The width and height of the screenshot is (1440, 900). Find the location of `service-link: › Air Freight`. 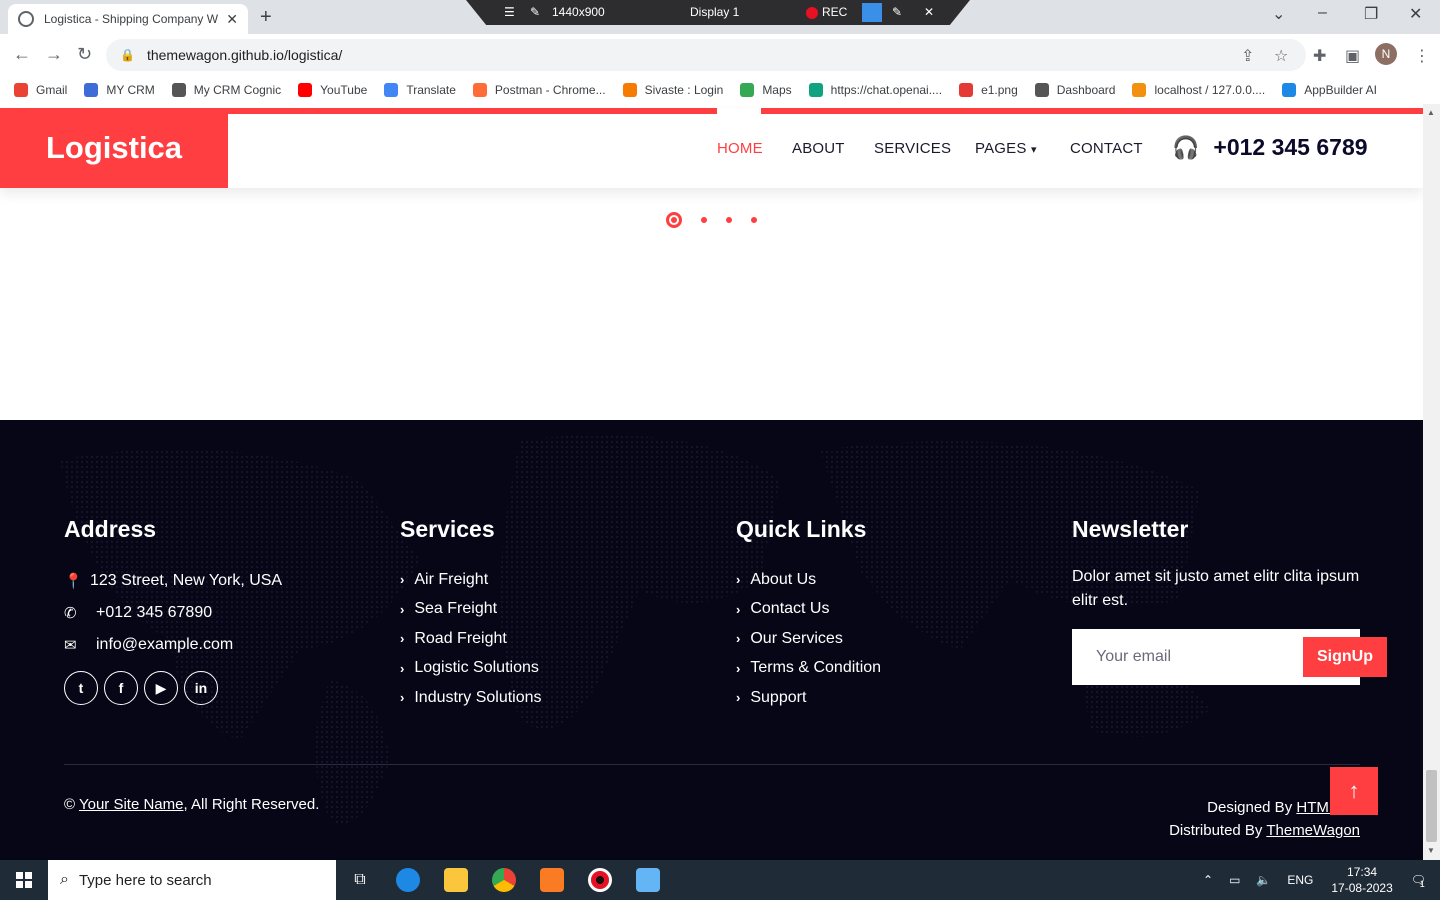

service-link: › Air Freight is located at coordinates (471, 580).